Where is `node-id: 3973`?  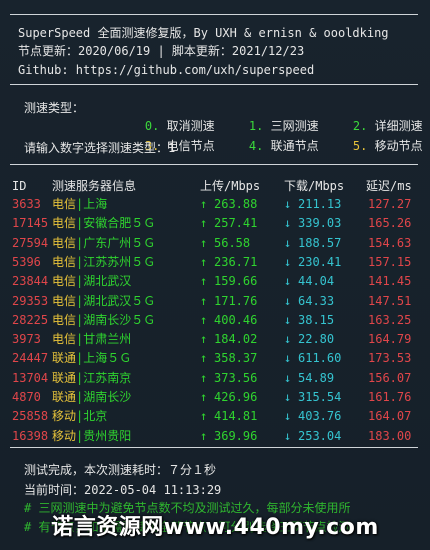 node-id: 3973 is located at coordinates (26, 339).